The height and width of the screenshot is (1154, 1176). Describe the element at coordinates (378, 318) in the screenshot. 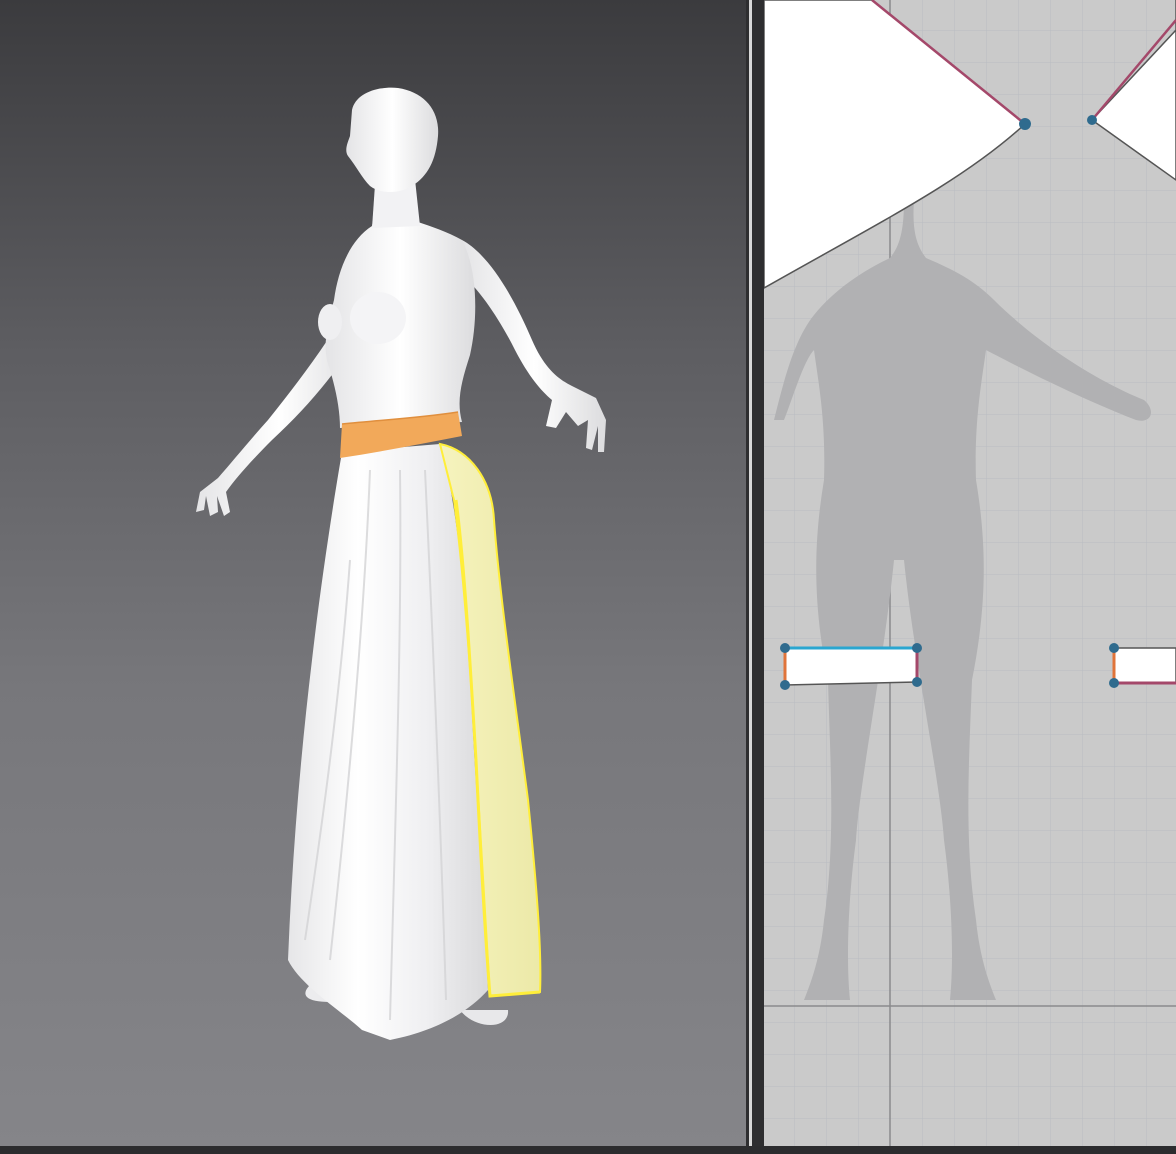

I see `avatar-chest` at that location.